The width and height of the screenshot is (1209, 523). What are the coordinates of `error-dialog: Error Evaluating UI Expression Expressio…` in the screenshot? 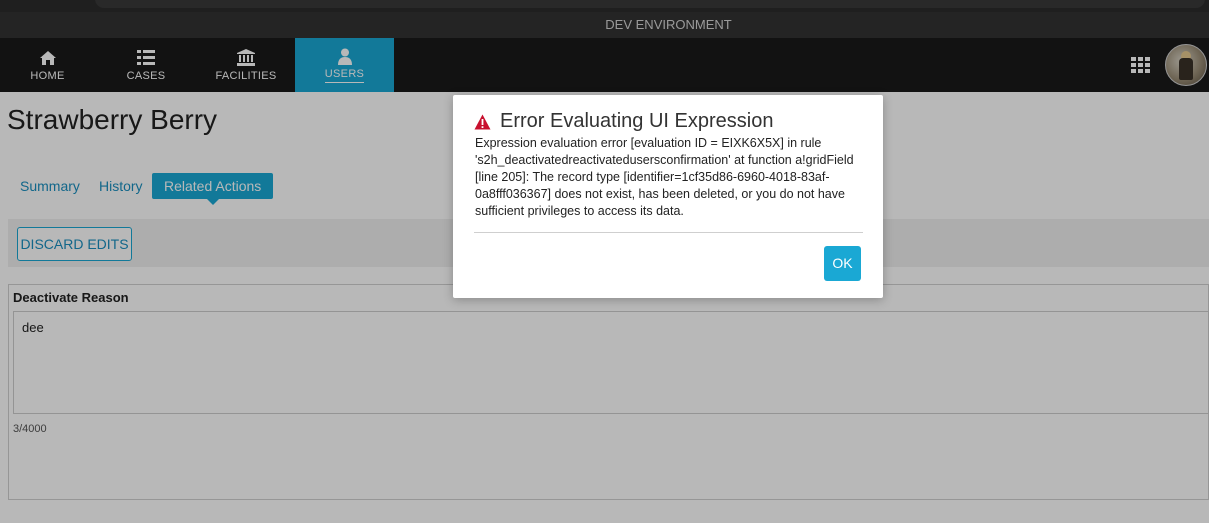 It's located at (668, 196).